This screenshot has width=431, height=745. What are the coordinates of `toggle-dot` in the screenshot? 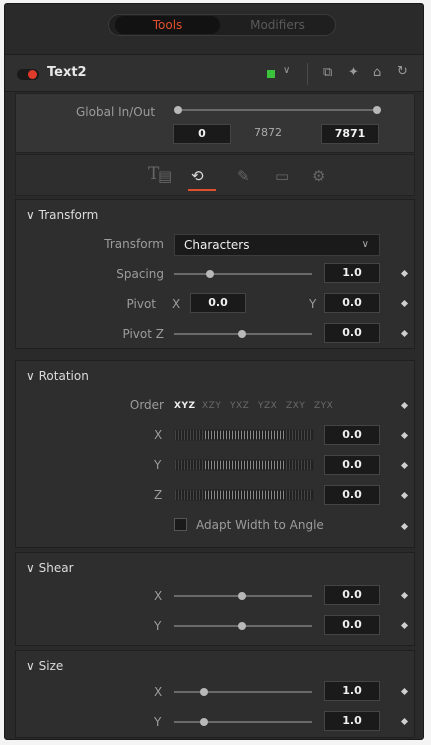 It's located at (32, 74).